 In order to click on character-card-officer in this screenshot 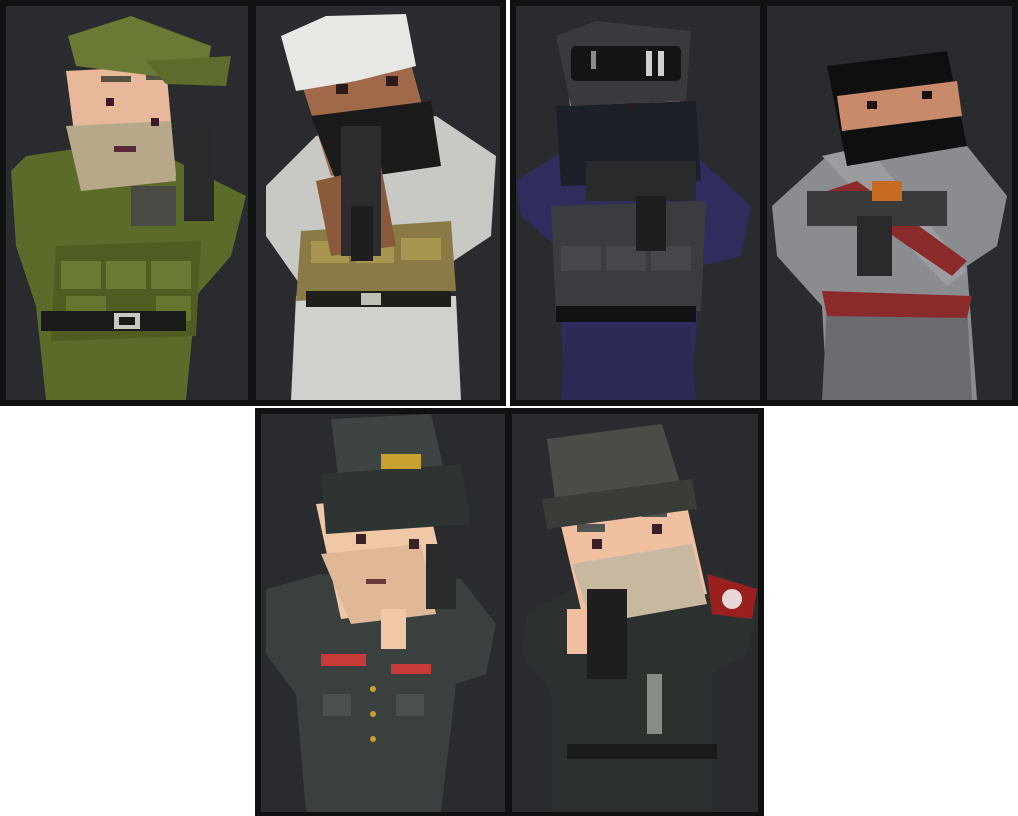, I will do `click(383, 613)`.